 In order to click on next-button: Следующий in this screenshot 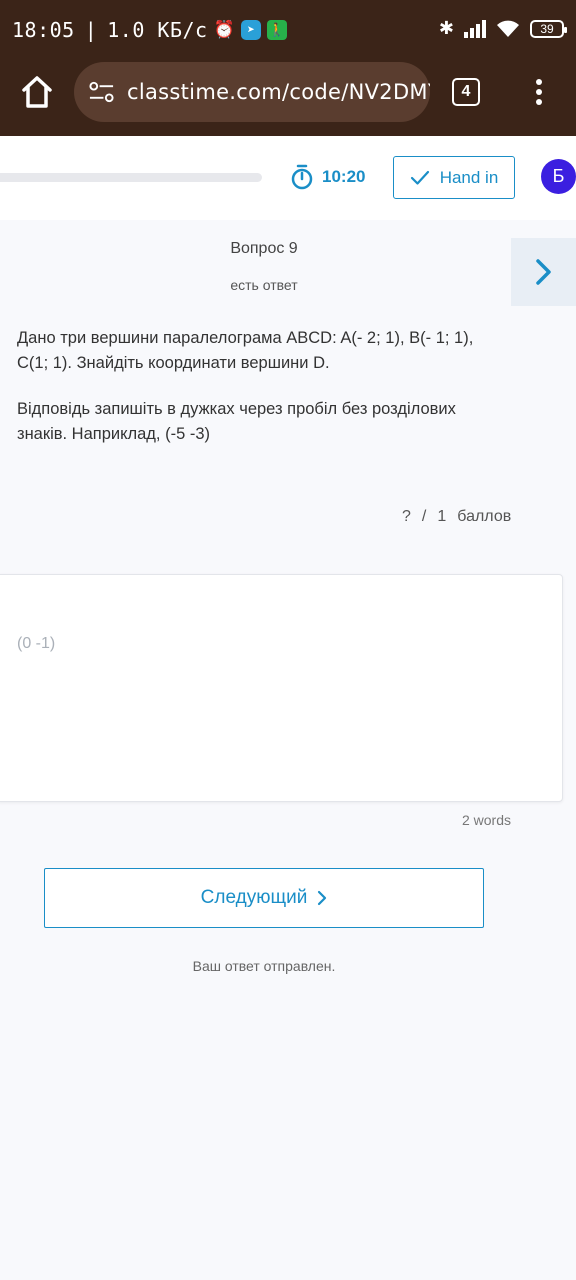, I will do `click(264, 898)`.